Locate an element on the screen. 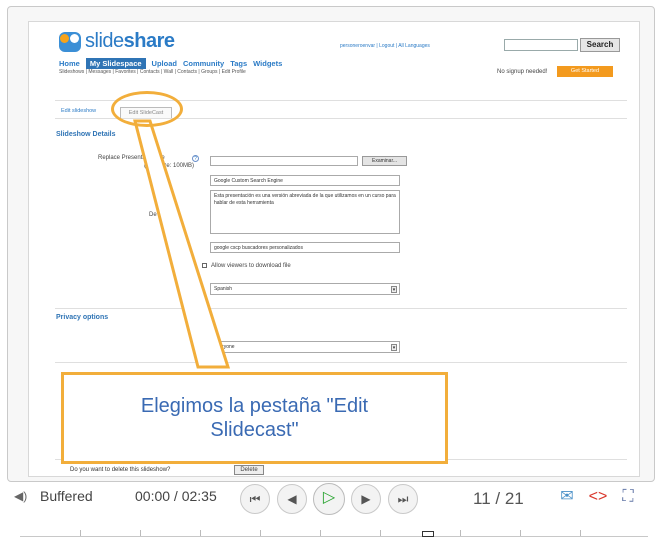  nav-widgets: Widgets is located at coordinates (267, 63).